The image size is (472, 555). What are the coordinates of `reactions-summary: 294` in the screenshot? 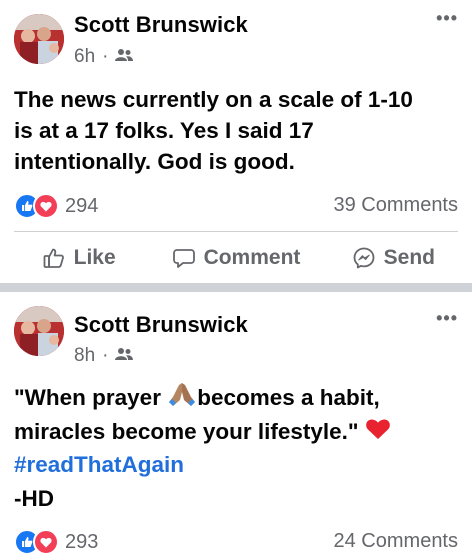 It's located at (56, 206).